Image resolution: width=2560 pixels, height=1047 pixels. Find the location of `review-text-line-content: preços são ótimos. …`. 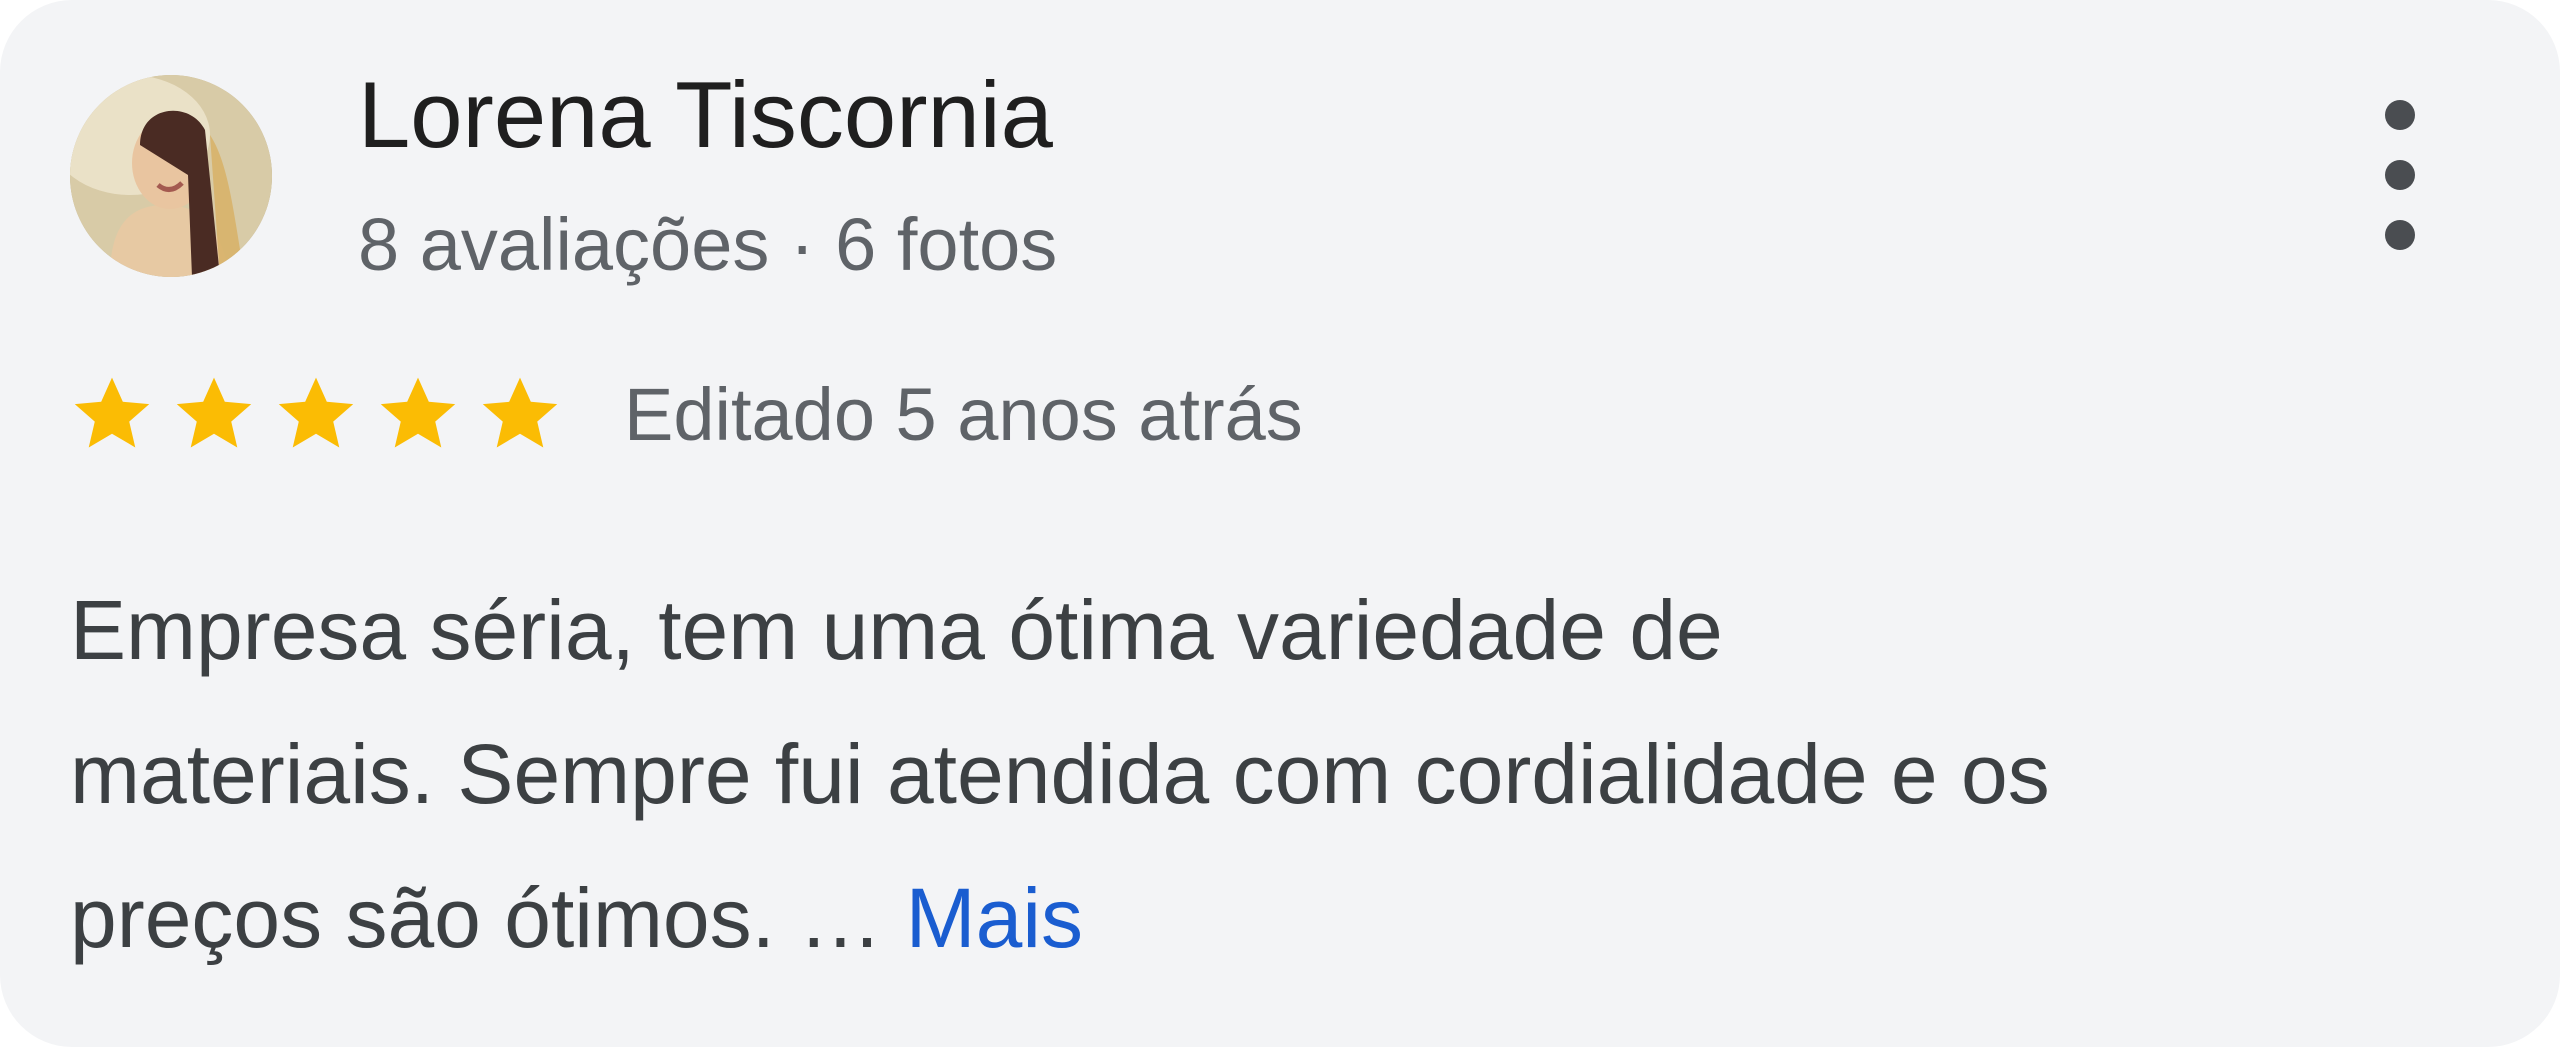

review-text-line-content: preços são ótimos. … is located at coordinates (488, 918).